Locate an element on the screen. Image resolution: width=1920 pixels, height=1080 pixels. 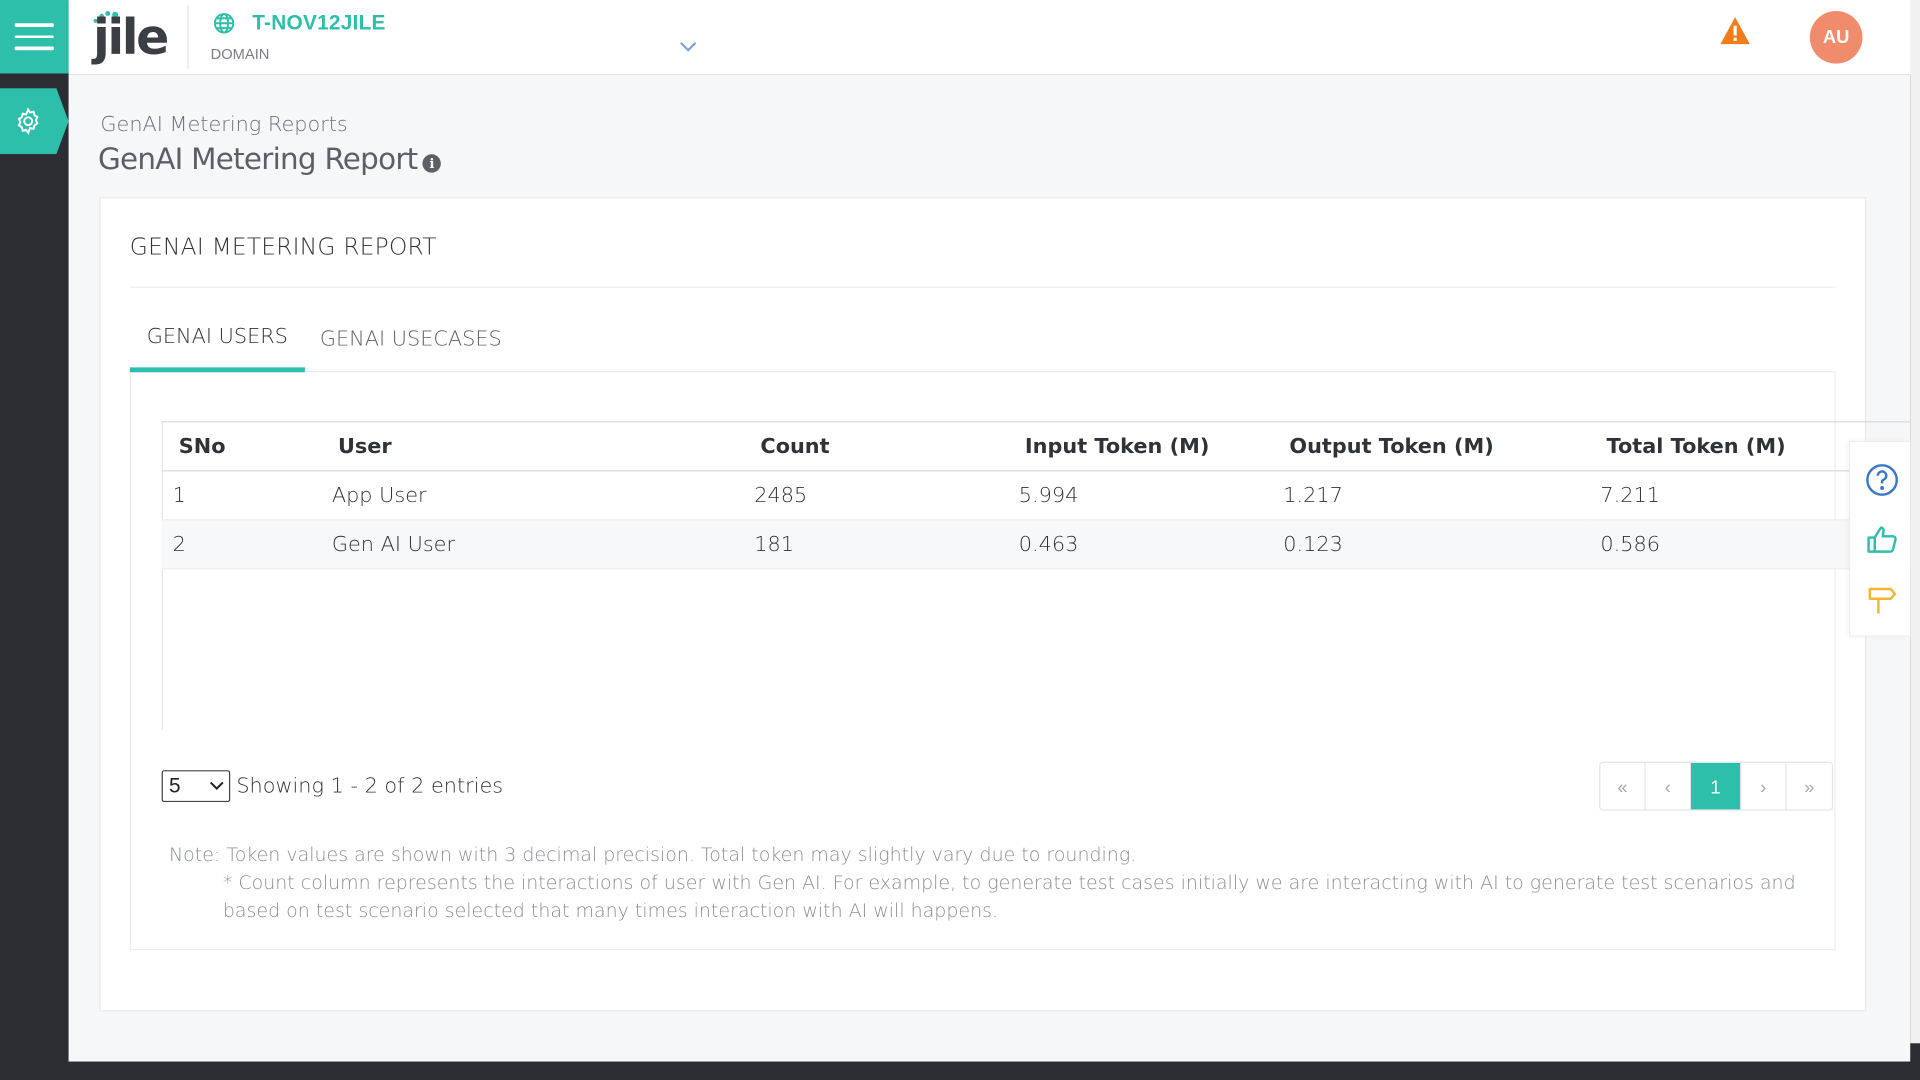
help-icon is located at coordinates (1882, 480).